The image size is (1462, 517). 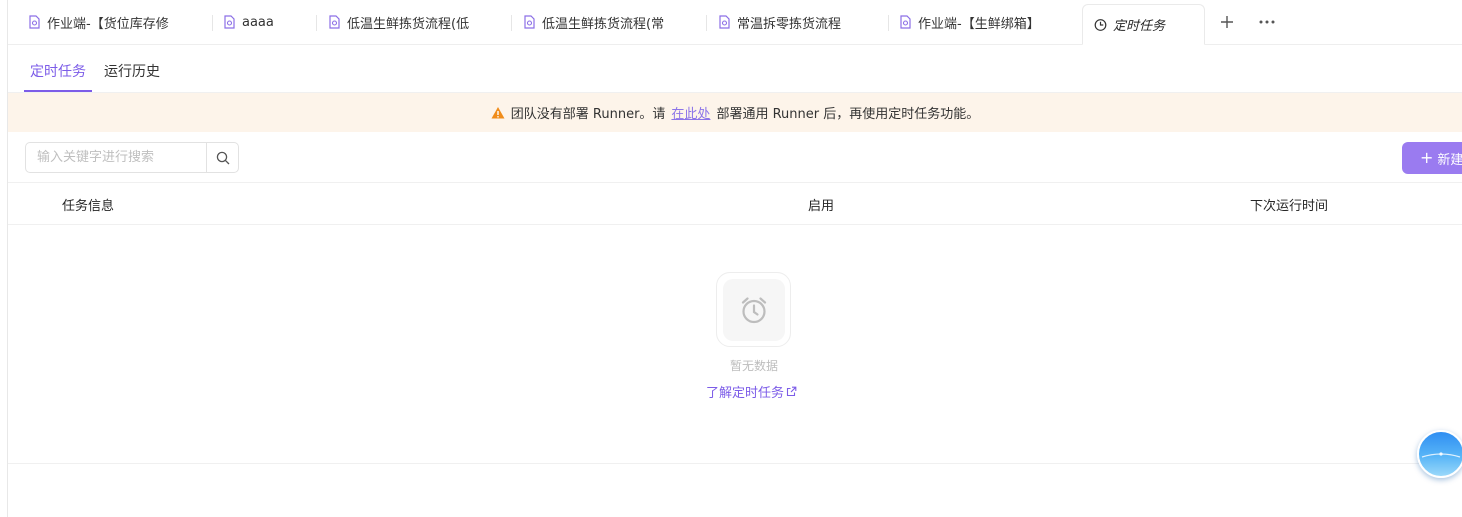 I want to click on empty-state-icon-box, so click(x=753, y=309).